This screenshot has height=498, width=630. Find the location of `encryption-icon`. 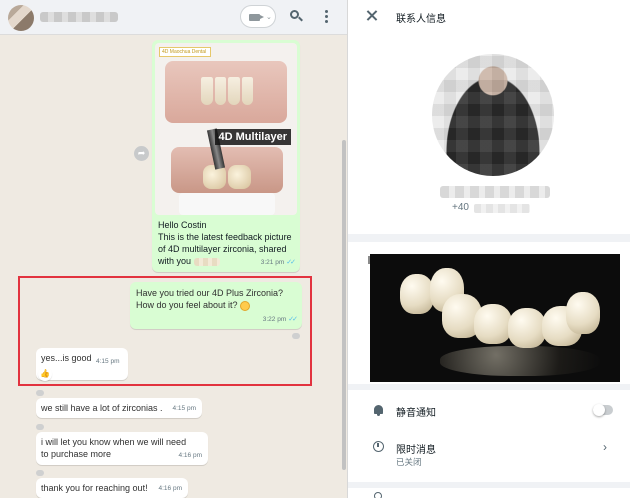

encryption-icon is located at coordinates (378, 495).